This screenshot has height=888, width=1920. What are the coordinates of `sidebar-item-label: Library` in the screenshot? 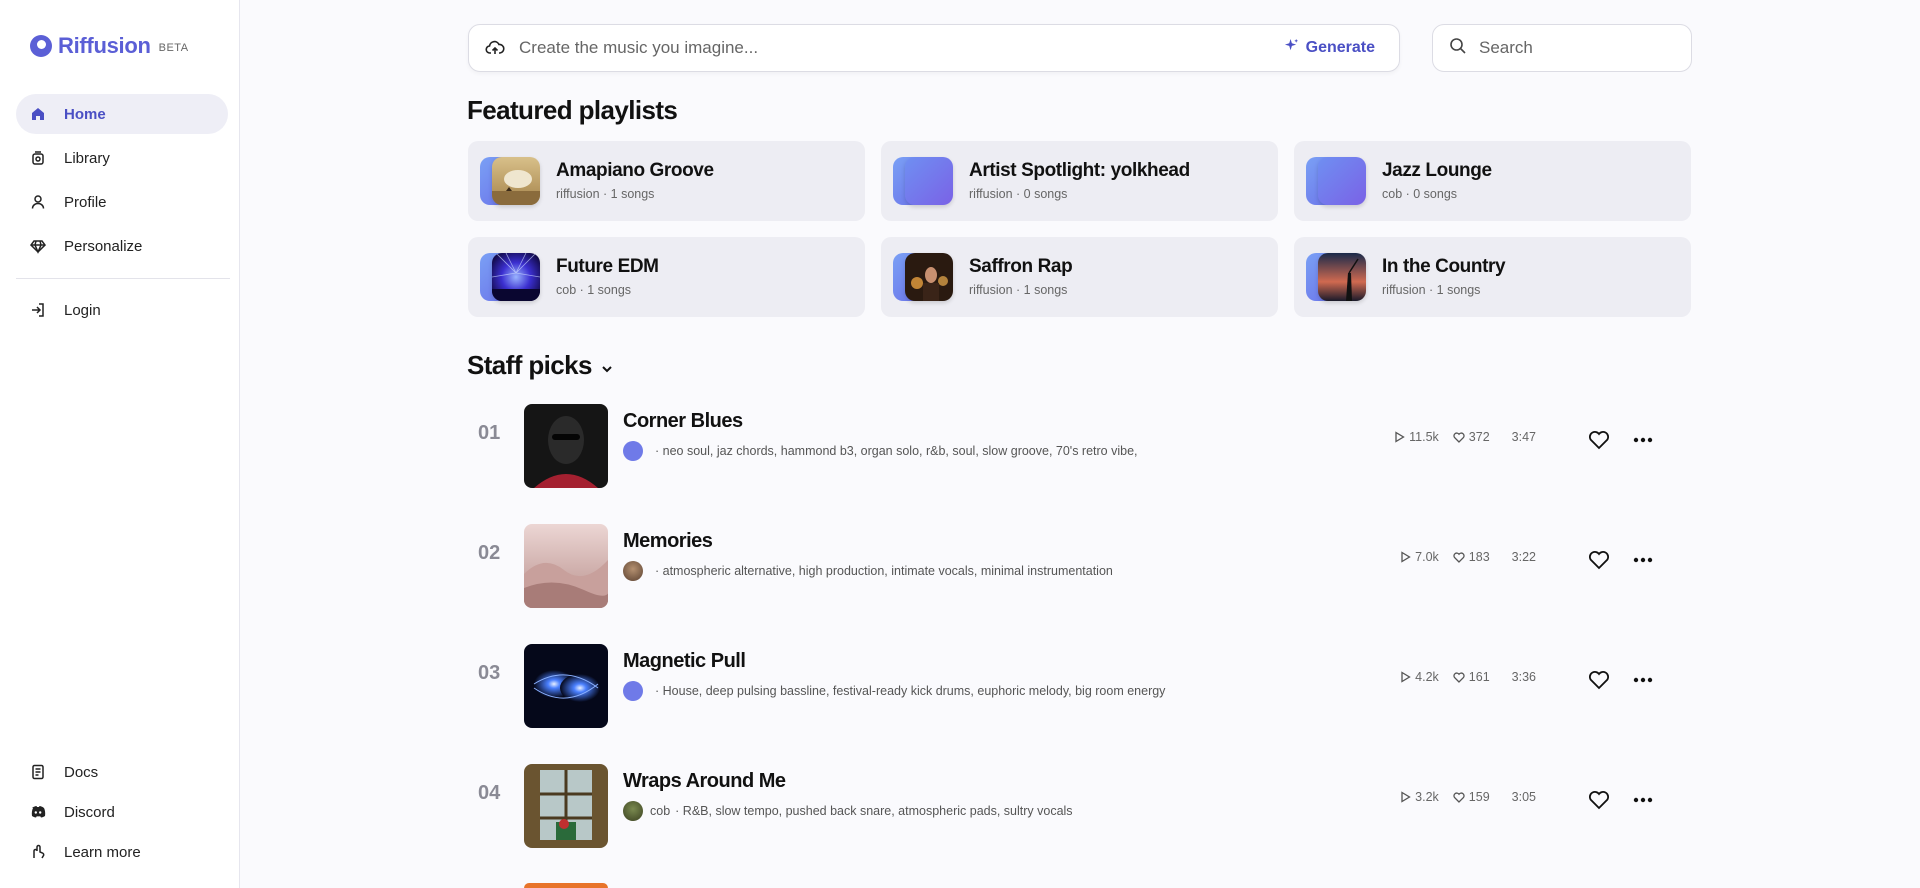 It's located at (87, 158).